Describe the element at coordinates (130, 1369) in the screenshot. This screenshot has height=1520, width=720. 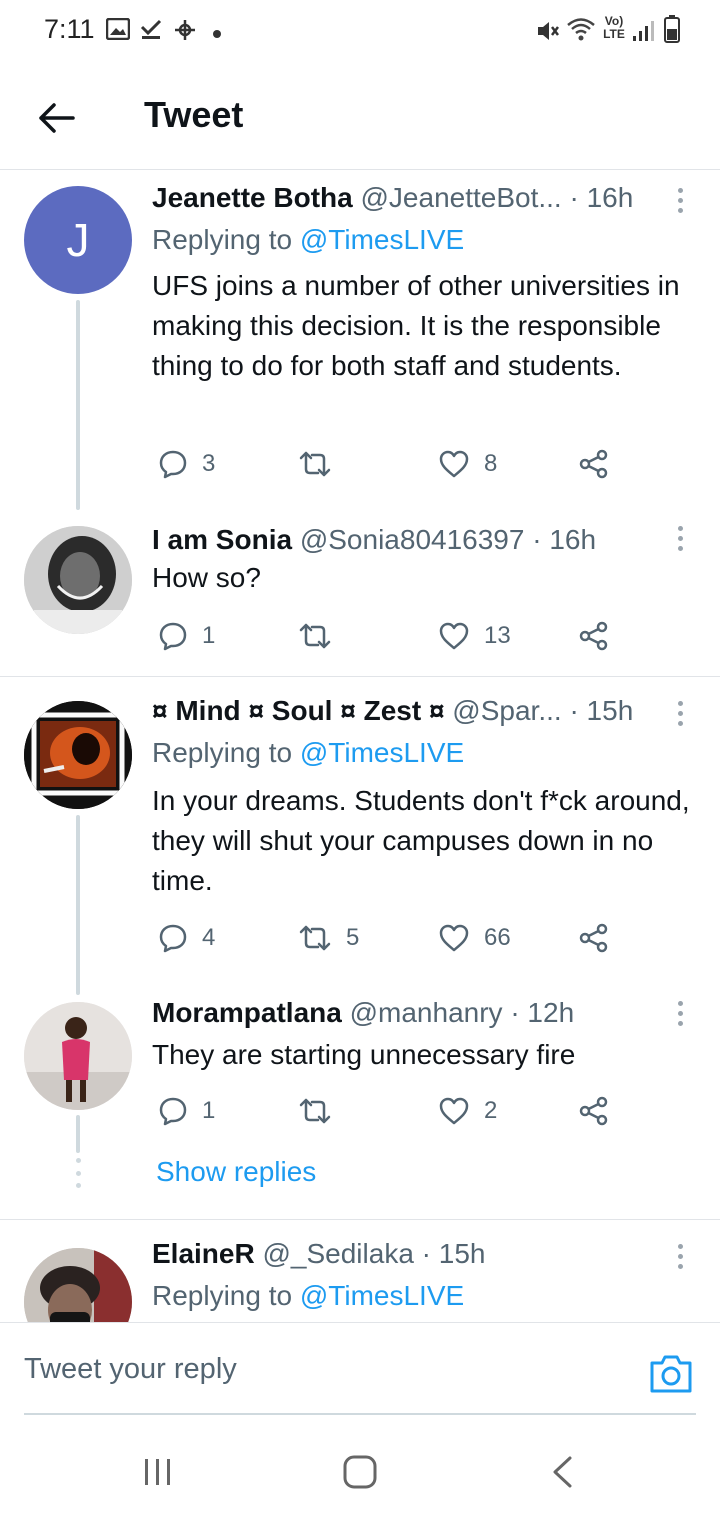
I see `reply-input: Tweet your reply` at that location.